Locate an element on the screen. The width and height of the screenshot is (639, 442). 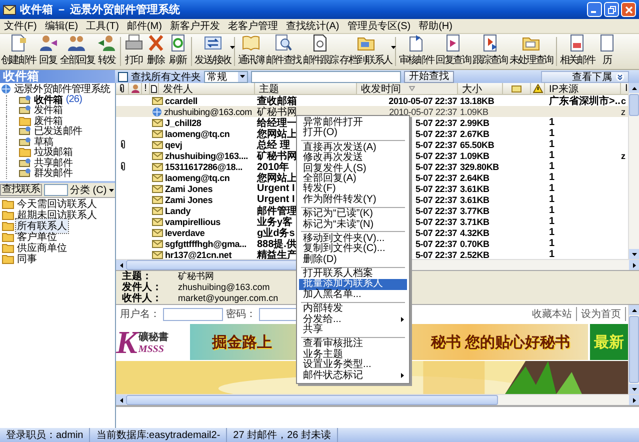
status-text: 27 封邮件，26 封未读 is located at coordinates (282, 435).